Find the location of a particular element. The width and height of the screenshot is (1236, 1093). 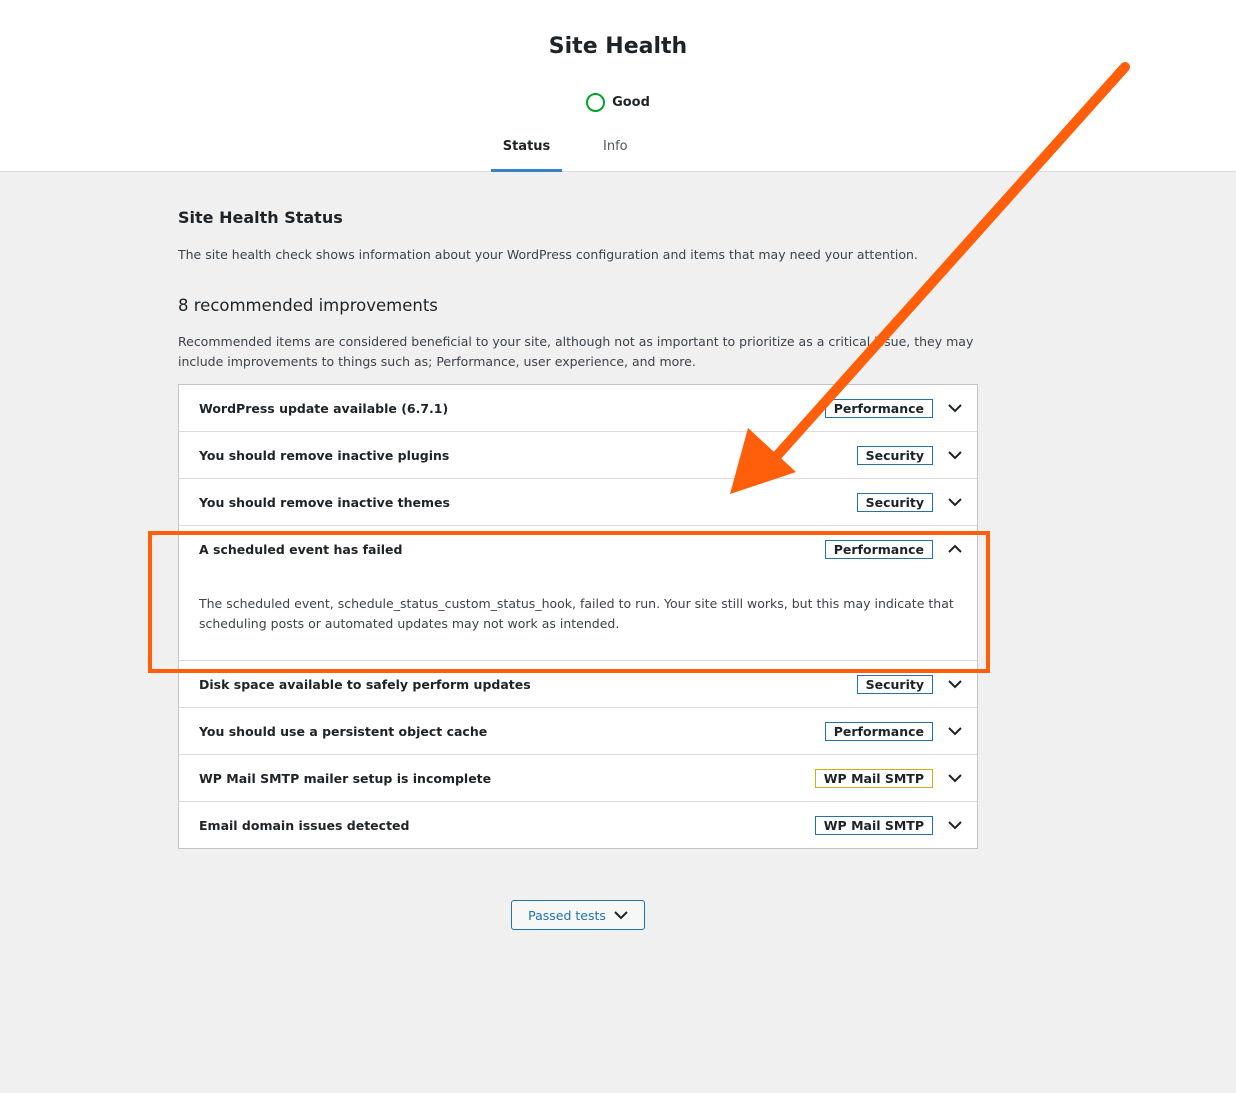

page-title: Site Health is located at coordinates (618, 46).